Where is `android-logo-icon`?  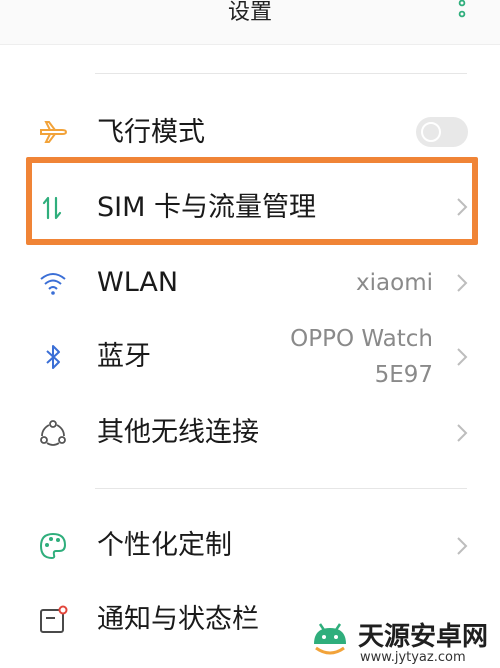 android-logo-icon is located at coordinates (330, 640).